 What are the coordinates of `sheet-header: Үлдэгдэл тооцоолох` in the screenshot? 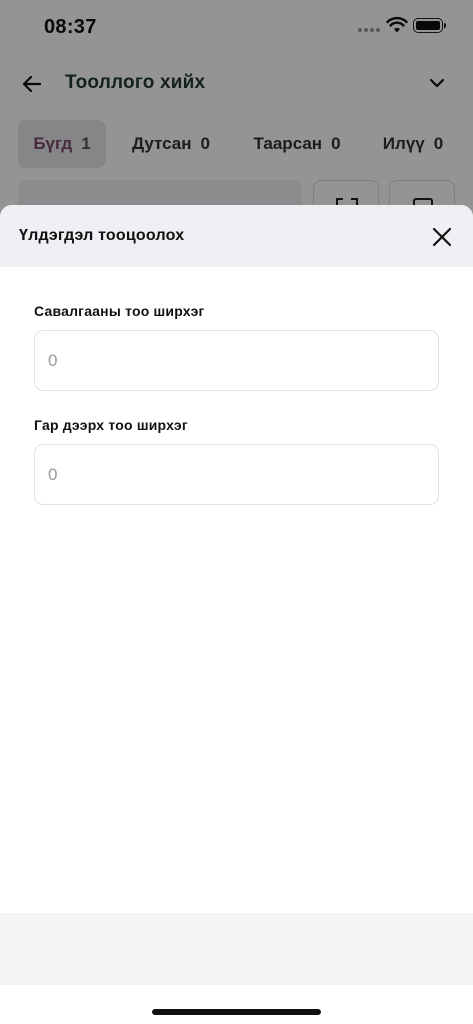 It's located at (236, 236).